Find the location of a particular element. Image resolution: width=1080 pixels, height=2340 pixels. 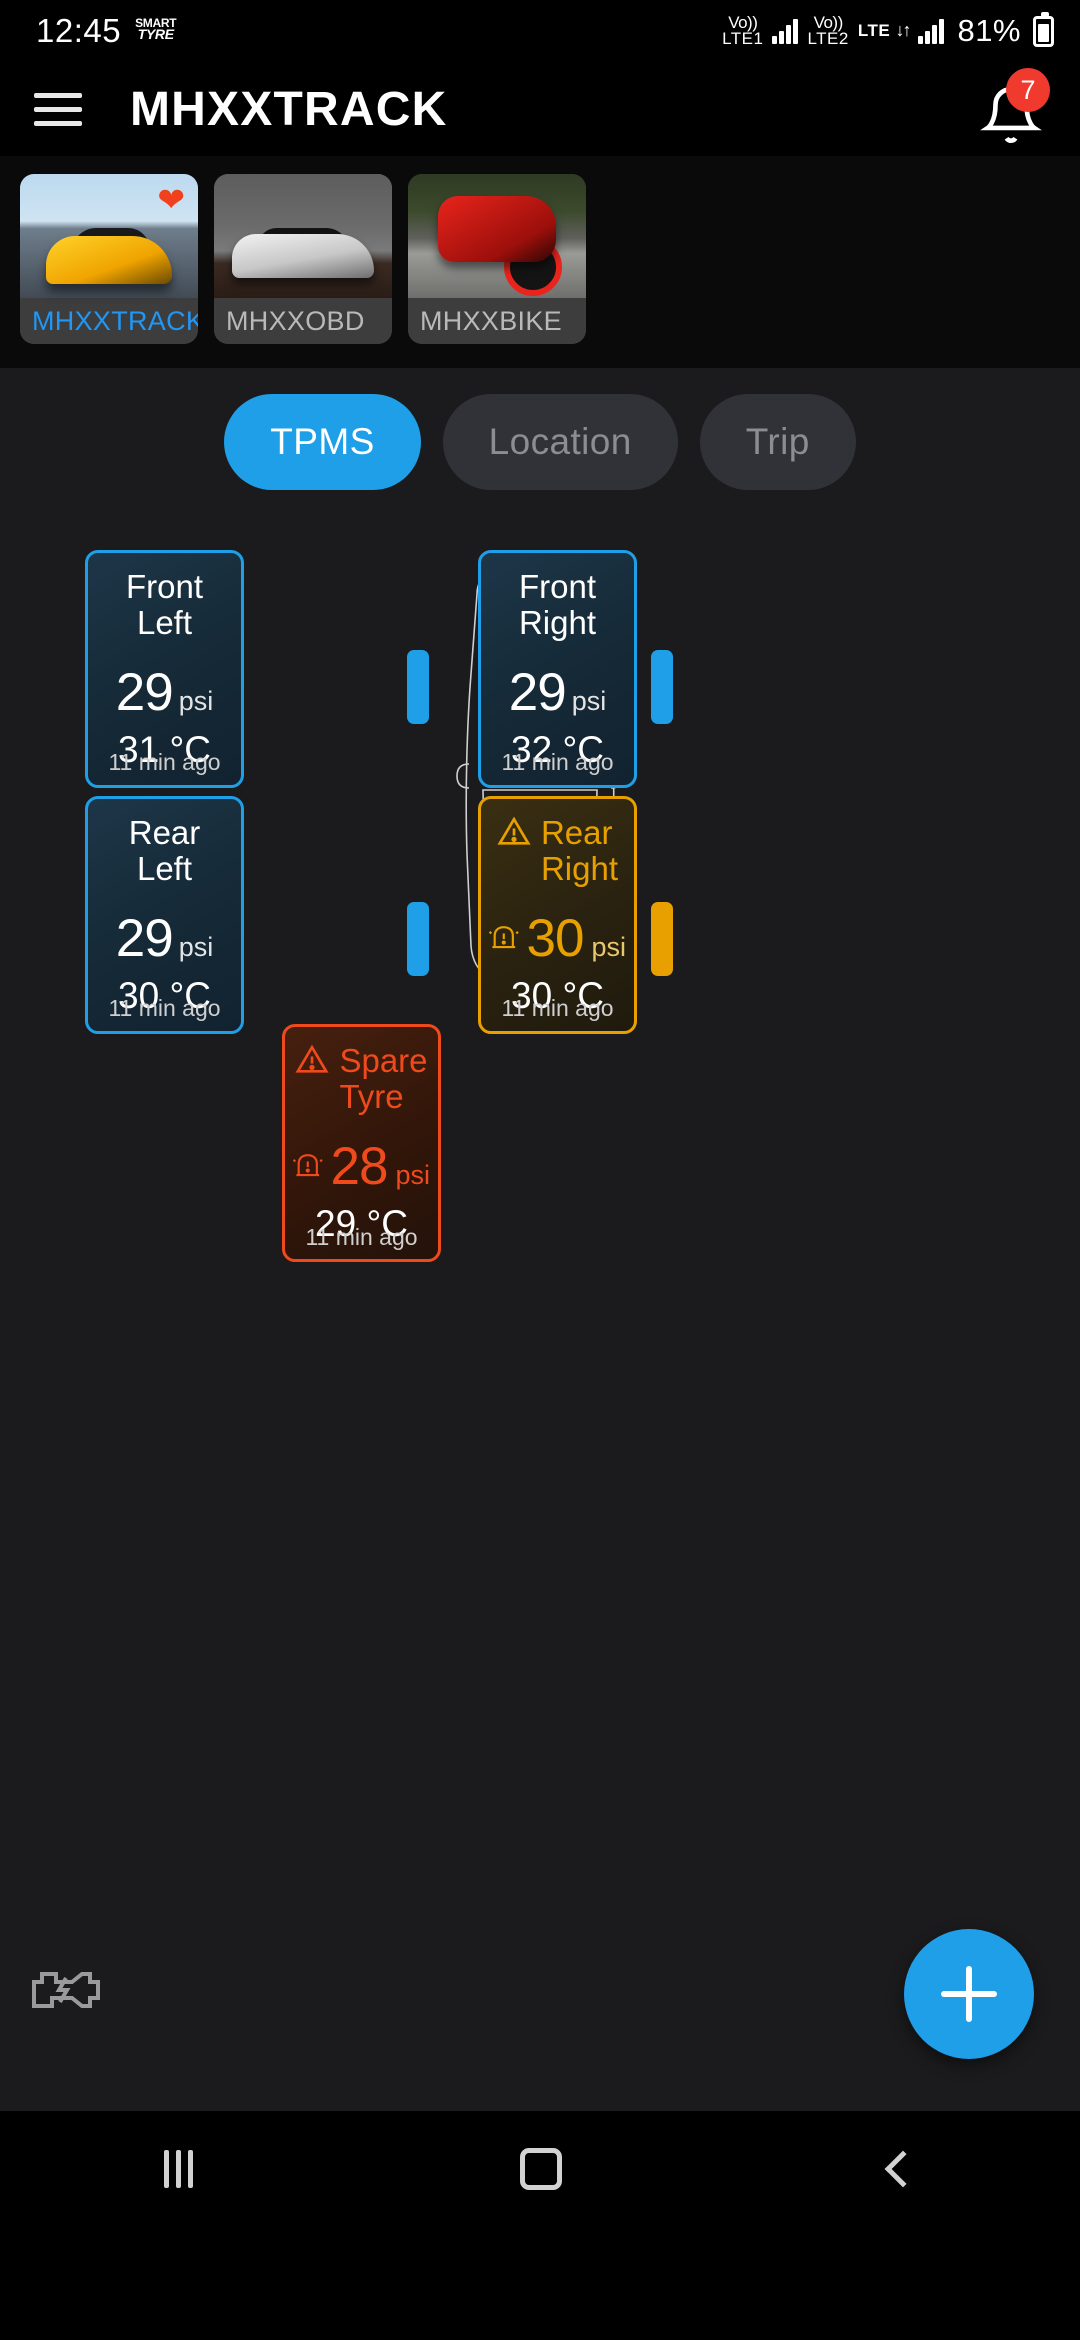

notification-count-badge: 7 is located at coordinates (1028, 90).